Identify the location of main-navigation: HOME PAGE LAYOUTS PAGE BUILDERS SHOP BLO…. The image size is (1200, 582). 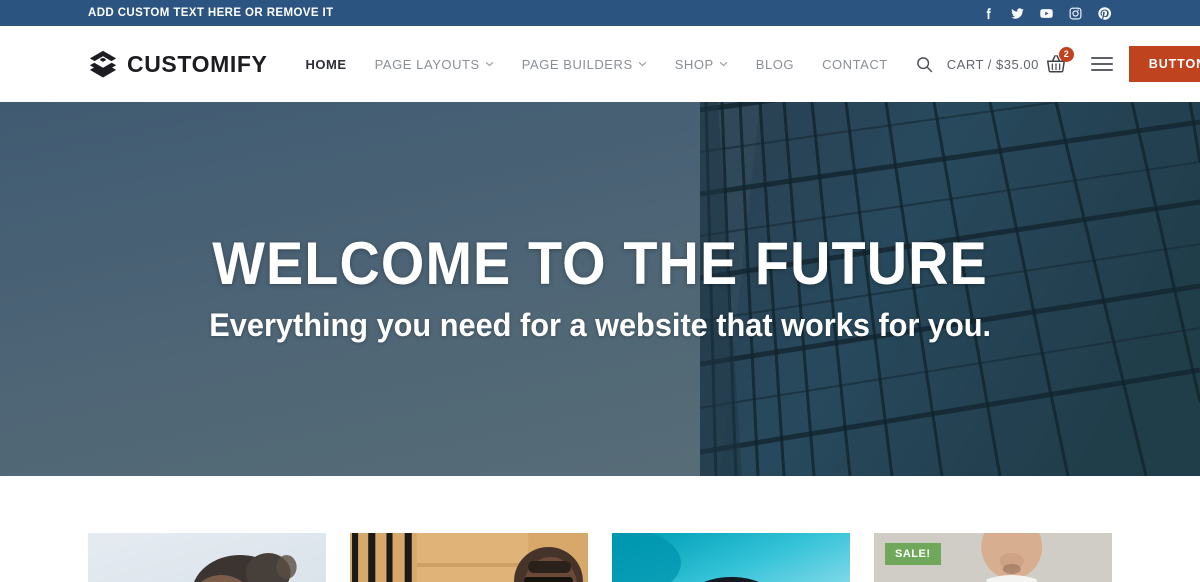
(618, 64).